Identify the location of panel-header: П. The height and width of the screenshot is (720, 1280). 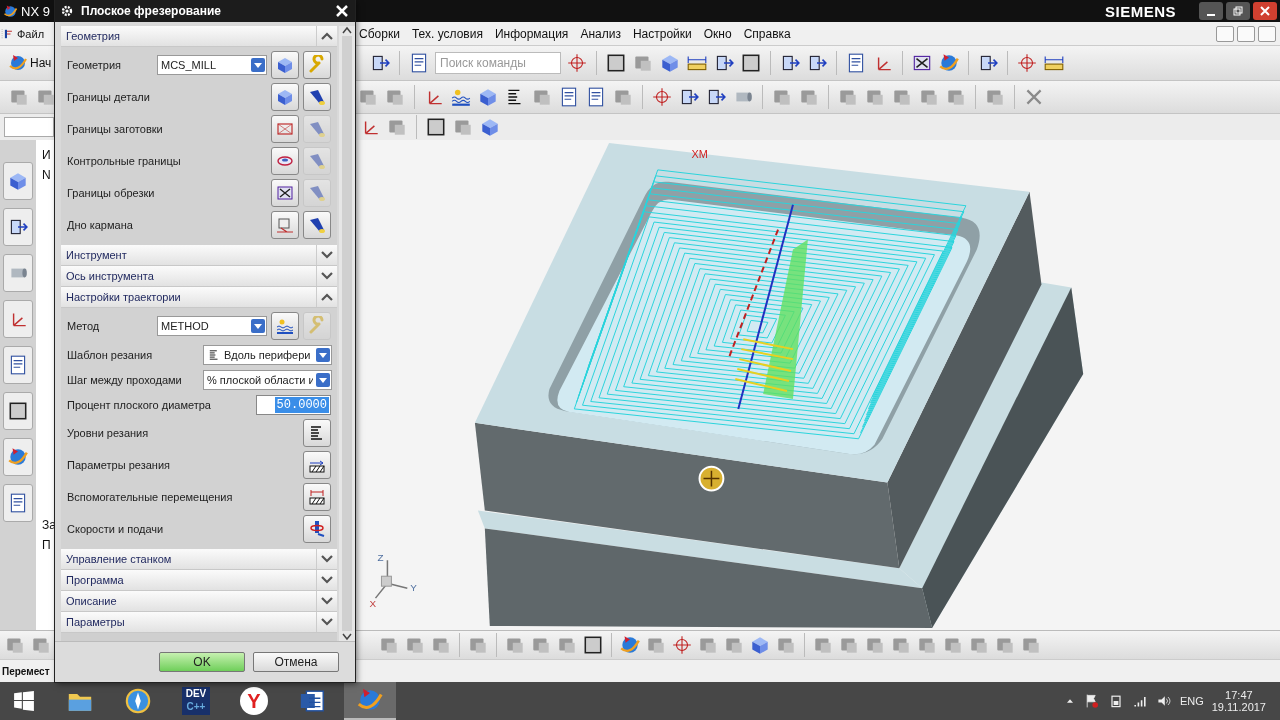
(46, 545).